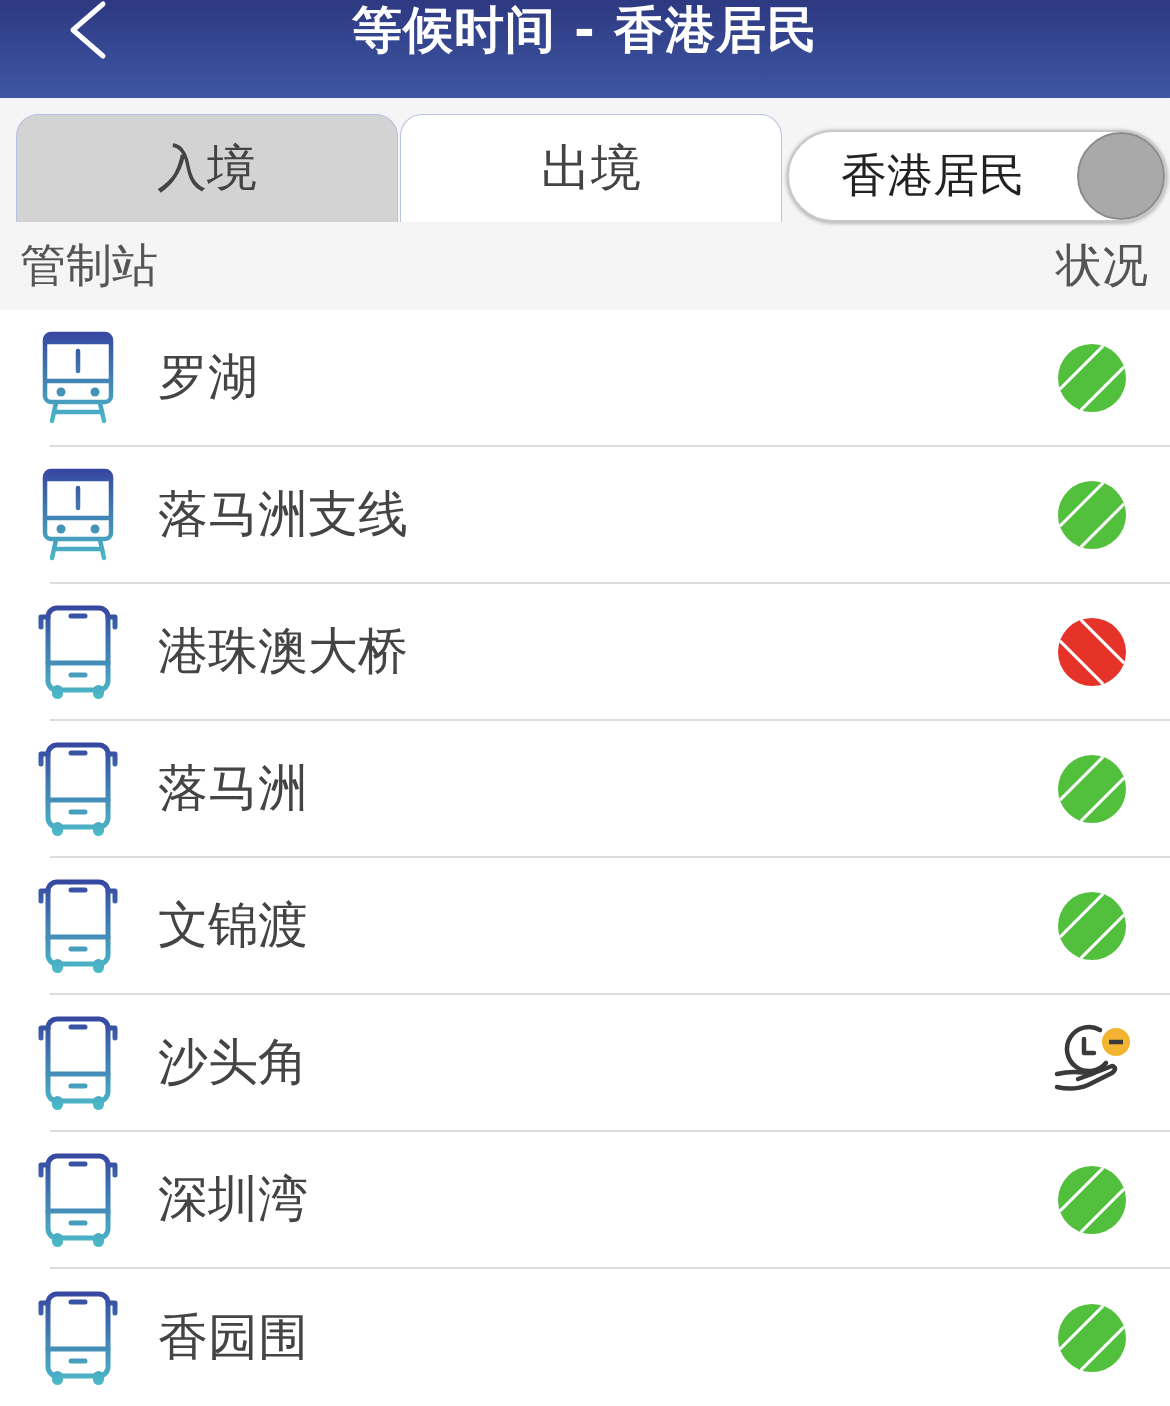  Describe the element at coordinates (208, 377) in the screenshot. I see `station-name: 罗湖` at that location.